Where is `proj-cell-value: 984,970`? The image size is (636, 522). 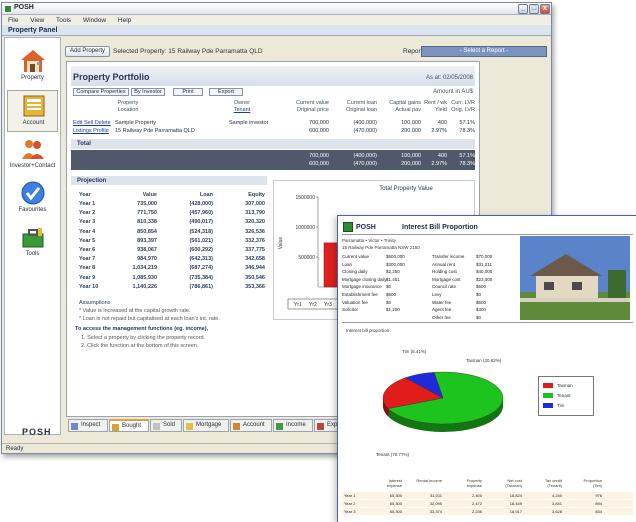
proj-cell-value: 984,970 is located at coordinates (147, 259).